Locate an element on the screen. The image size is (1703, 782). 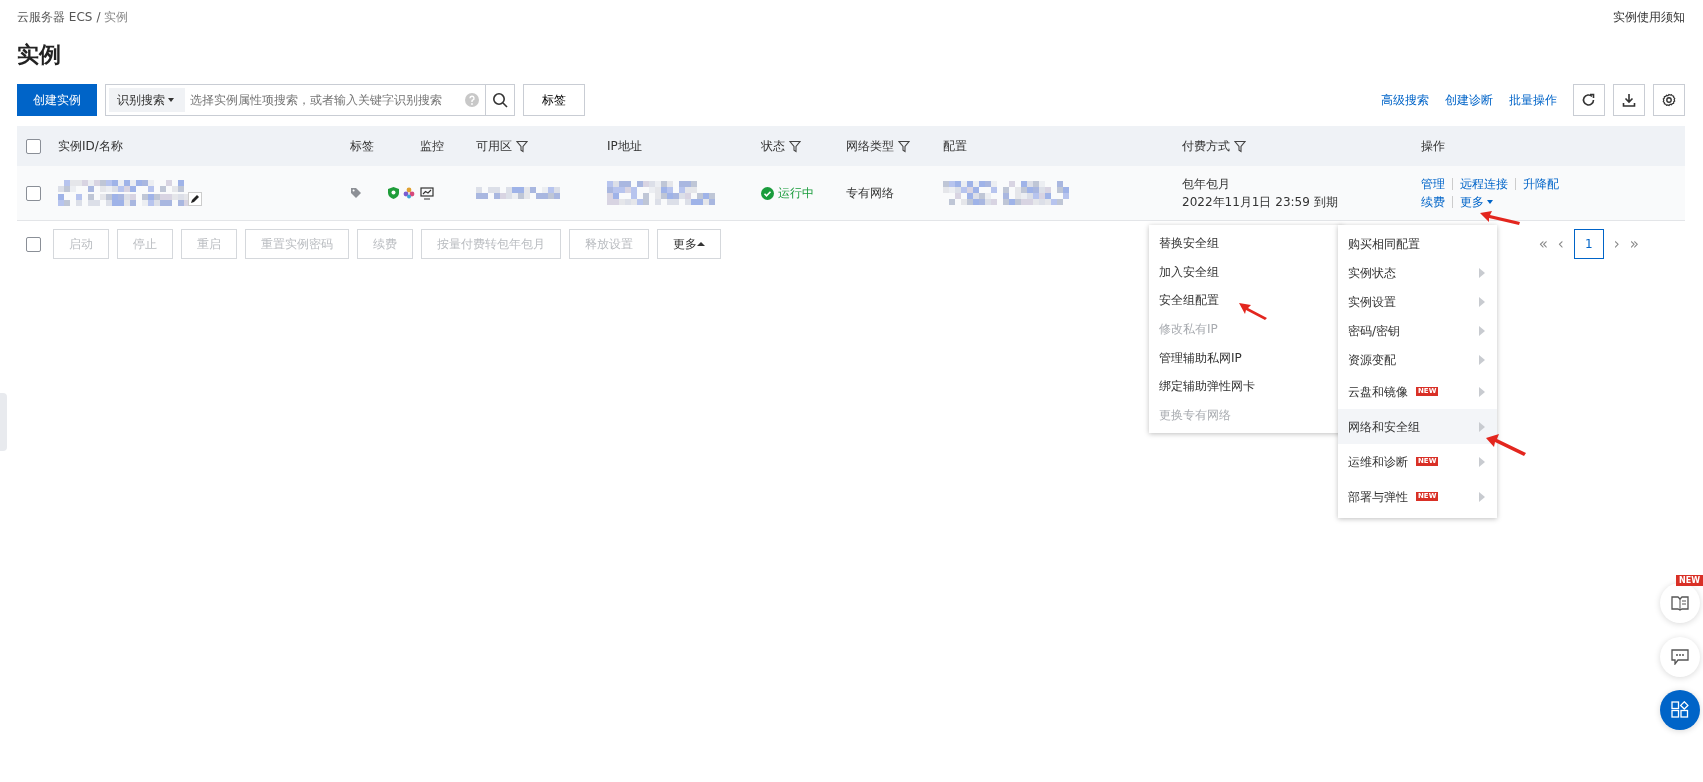
menu-item: 网络和安全组 is located at coordinates (1417, 426).